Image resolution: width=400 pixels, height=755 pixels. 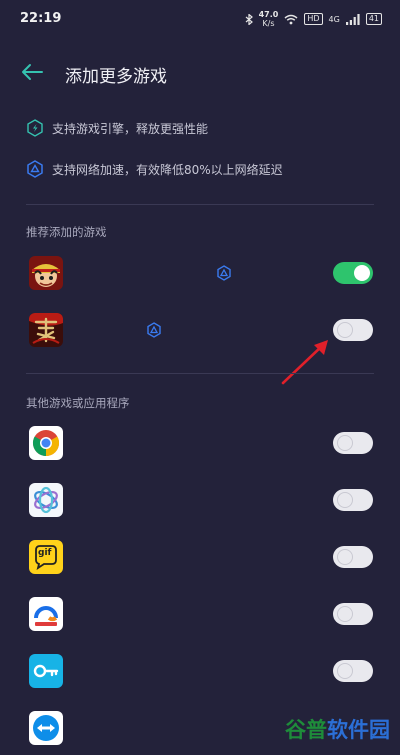 What do you see at coordinates (200, 615) in the screenshot?
I see `app-row-browser-app` at bounding box center [200, 615].